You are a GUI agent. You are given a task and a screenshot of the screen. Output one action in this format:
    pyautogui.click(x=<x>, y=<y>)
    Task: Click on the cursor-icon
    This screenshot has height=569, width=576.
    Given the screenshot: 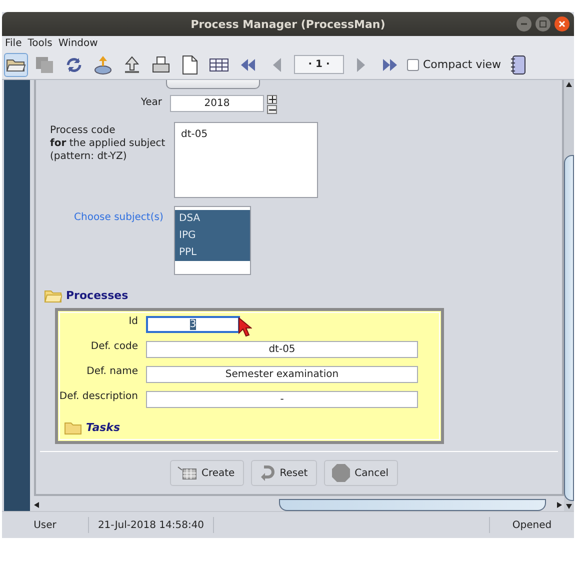 What is the action you would take?
    pyautogui.click(x=245, y=327)
    